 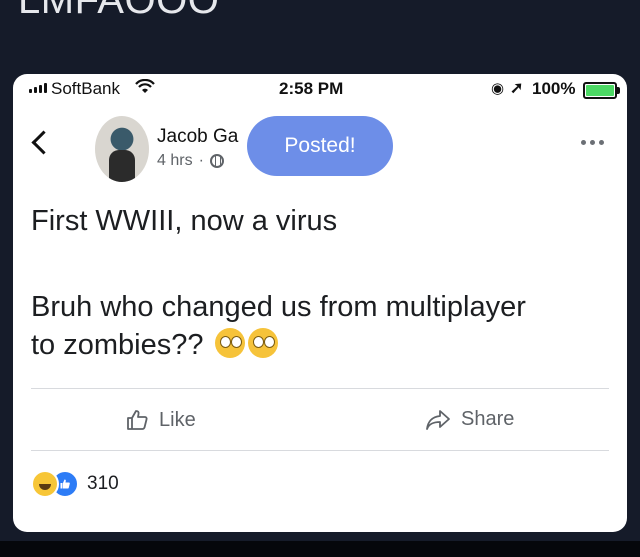 I want to click on back-chevron-icon, so click(x=43, y=142).